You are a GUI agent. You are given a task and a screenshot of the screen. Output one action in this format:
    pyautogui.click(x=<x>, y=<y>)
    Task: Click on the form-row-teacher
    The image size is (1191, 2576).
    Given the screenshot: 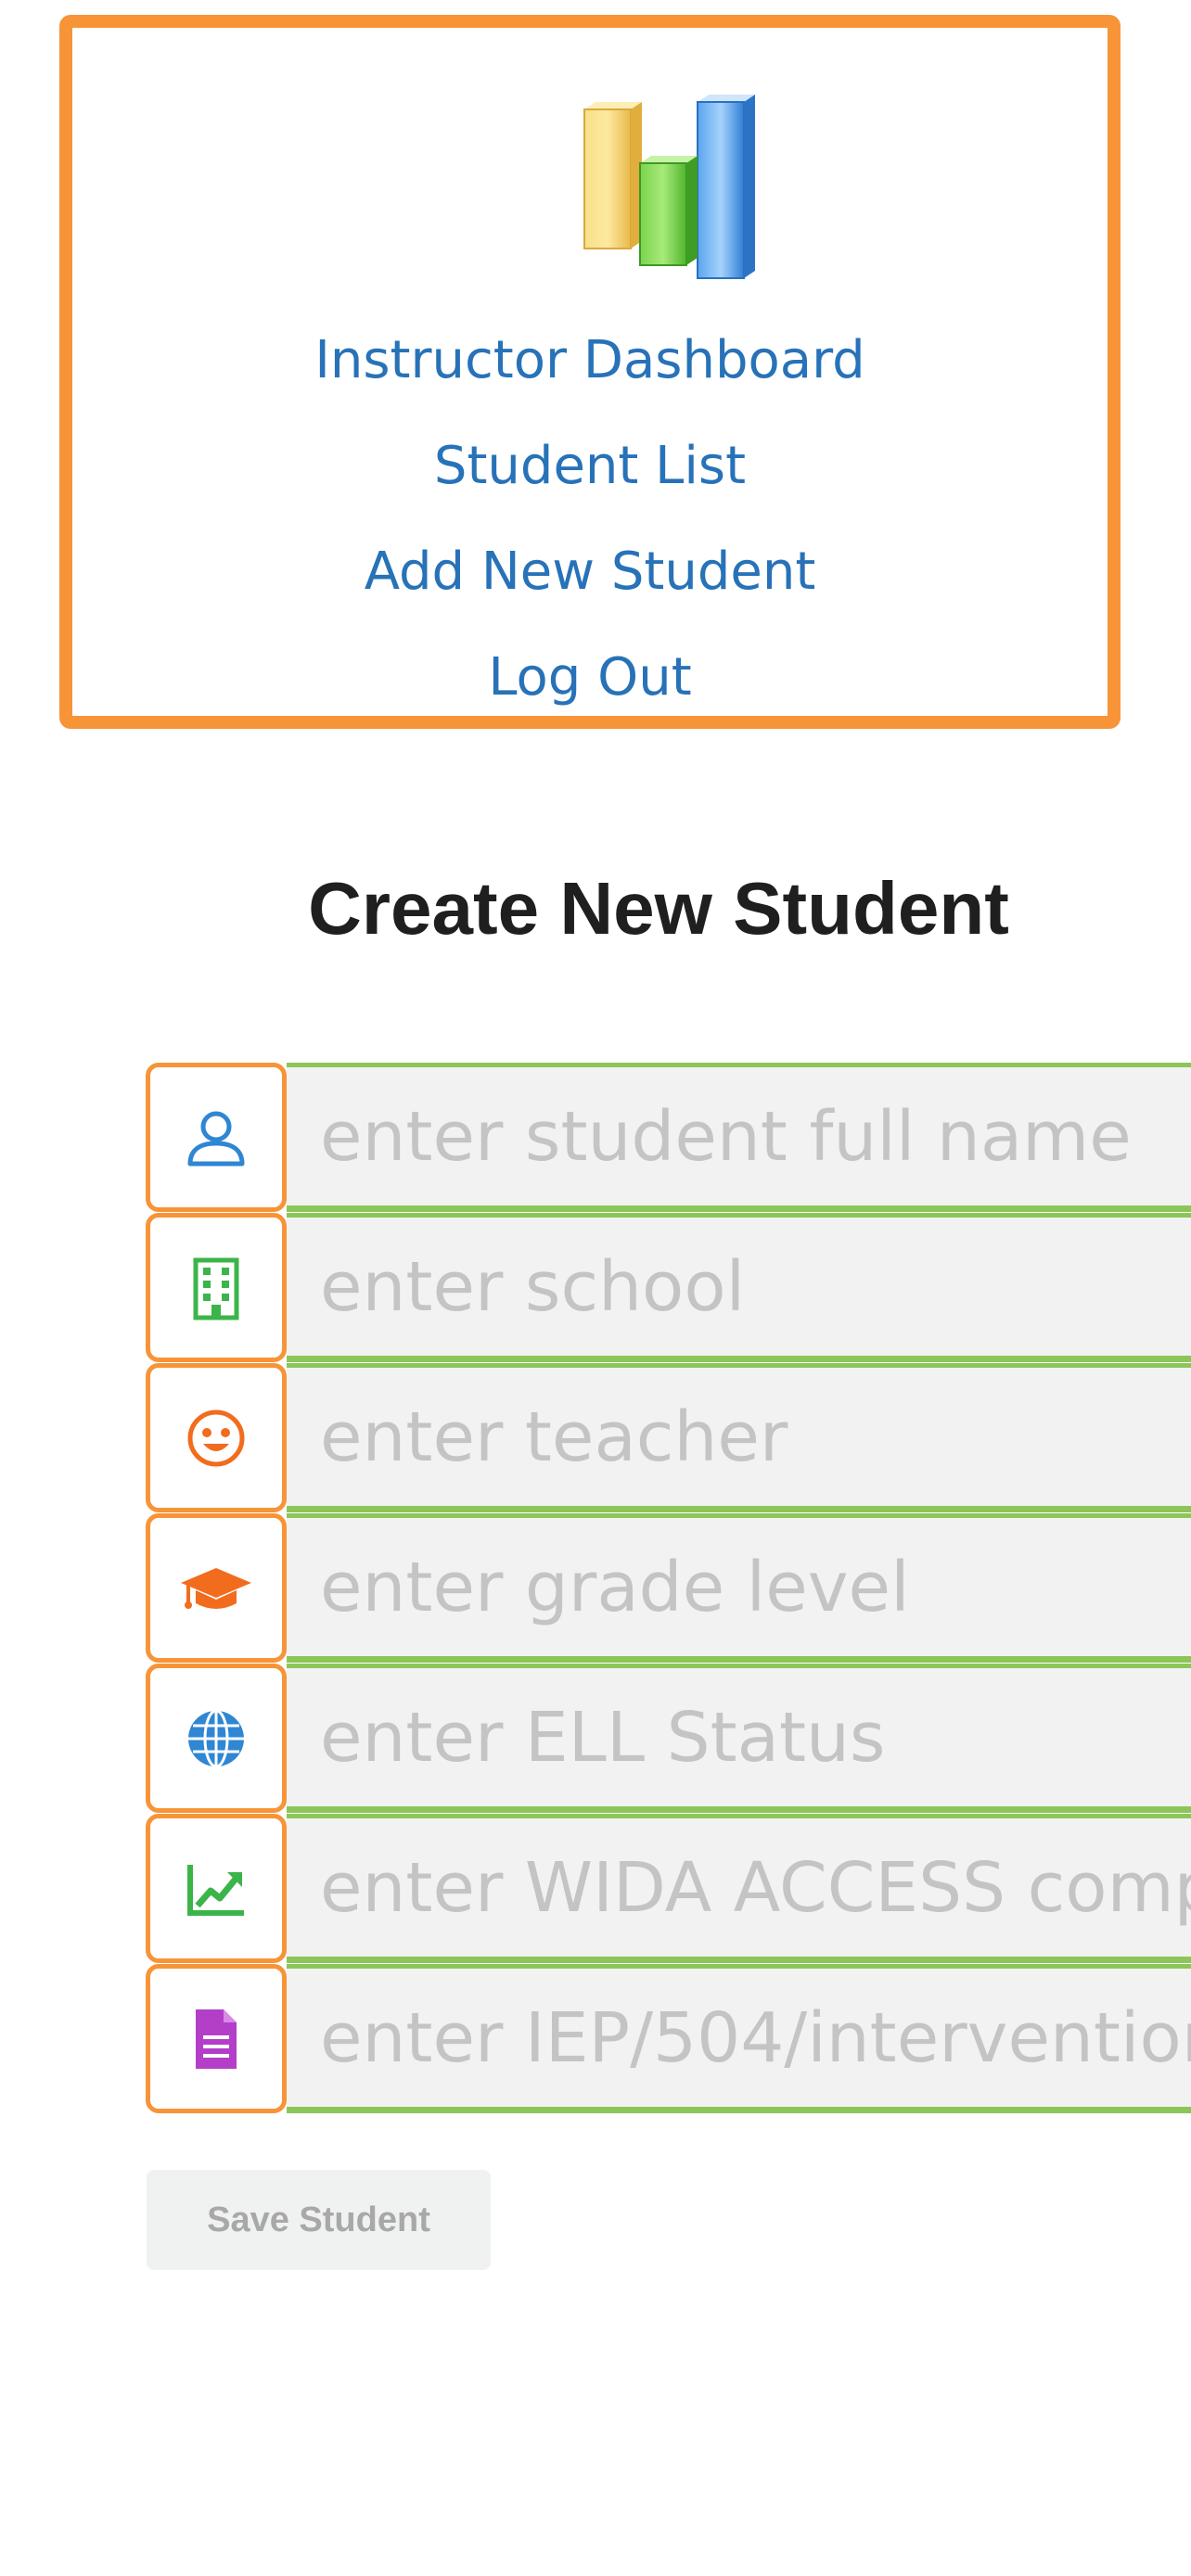 What is the action you would take?
    pyautogui.click(x=668, y=1438)
    